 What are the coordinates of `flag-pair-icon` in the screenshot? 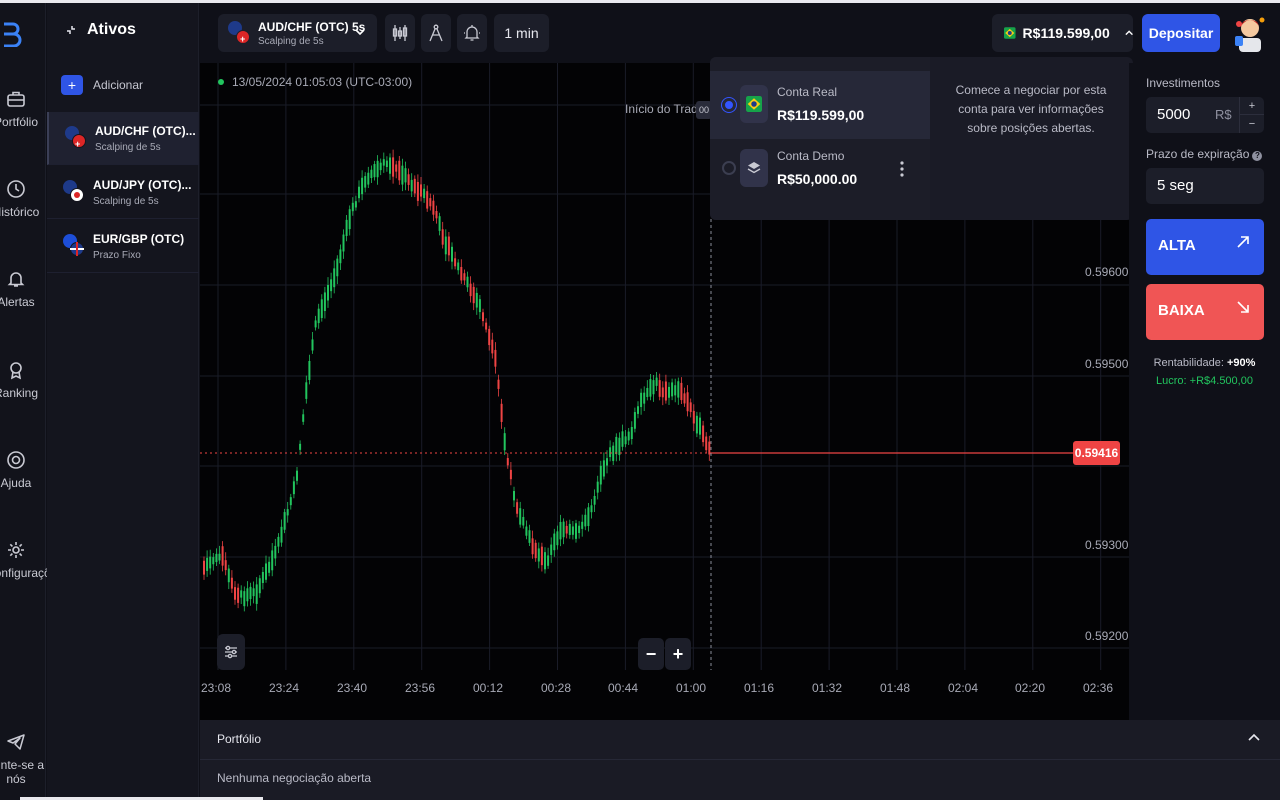 It's located at (74, 192).